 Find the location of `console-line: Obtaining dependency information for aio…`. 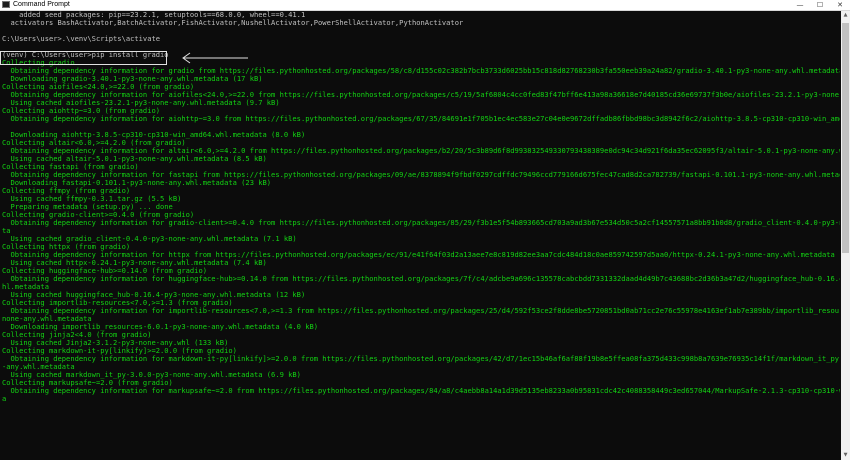

console-line: Obtaining dependency information for aio… is located at coordinates (421, 118).